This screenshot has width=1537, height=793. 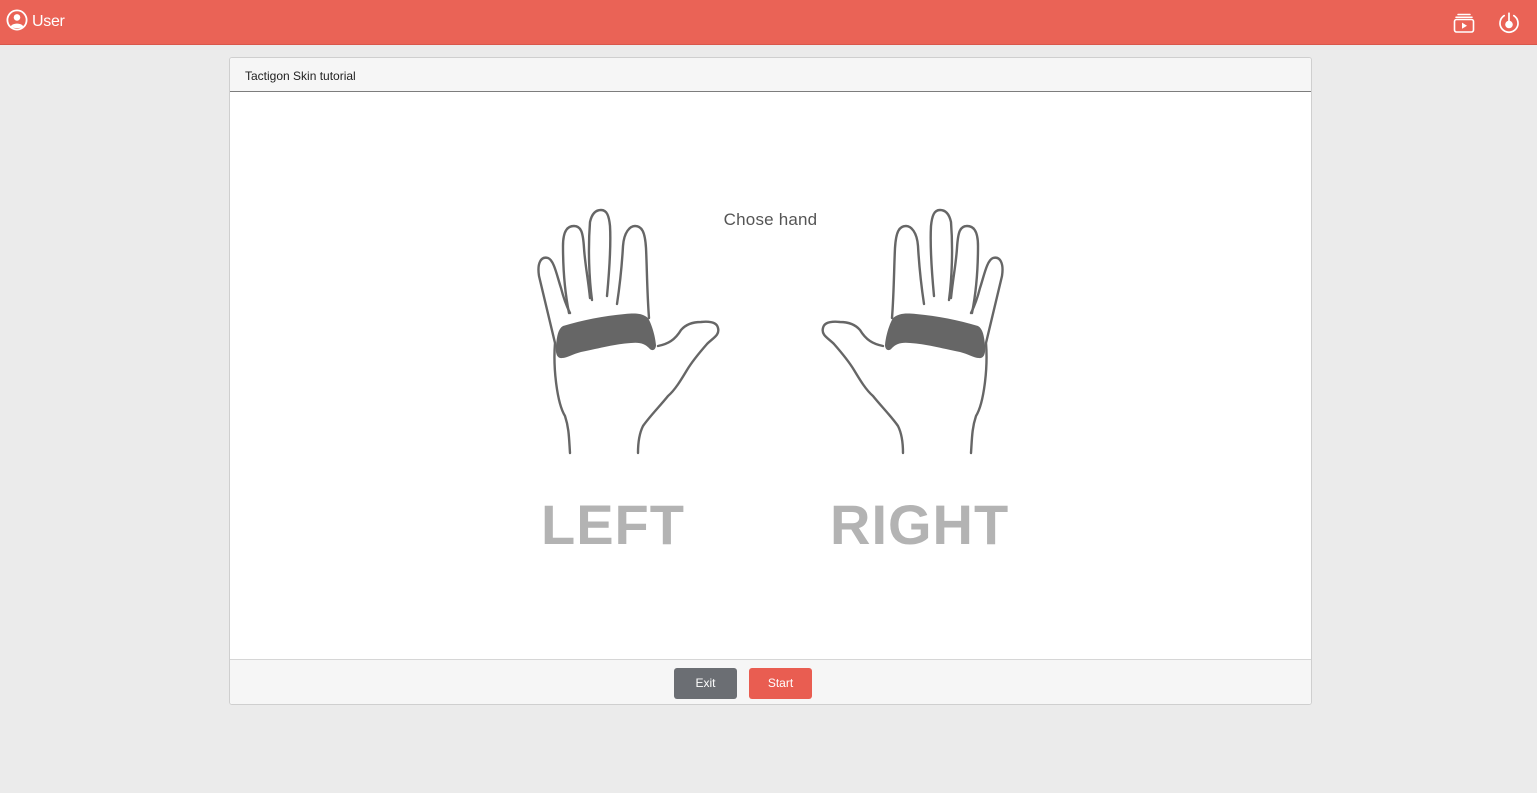 I want to click on user-circle-icon, so click(x=17, y=22).